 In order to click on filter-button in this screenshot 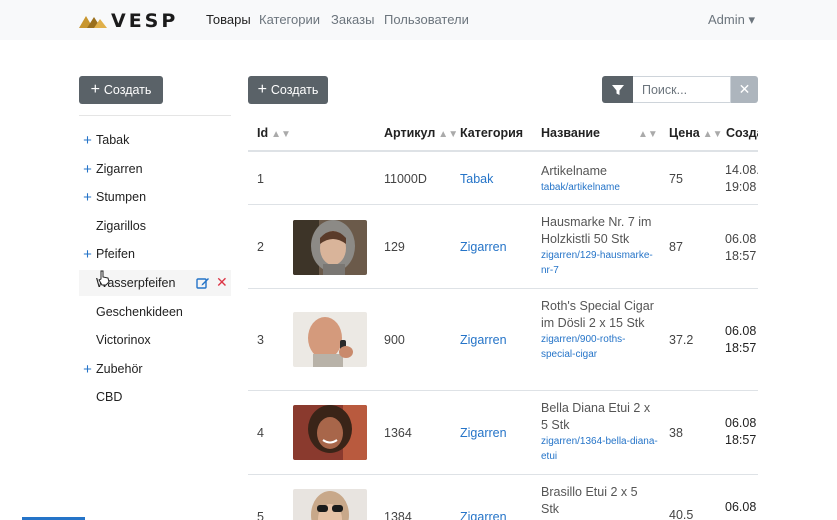, I will do `click(617, 89)`.